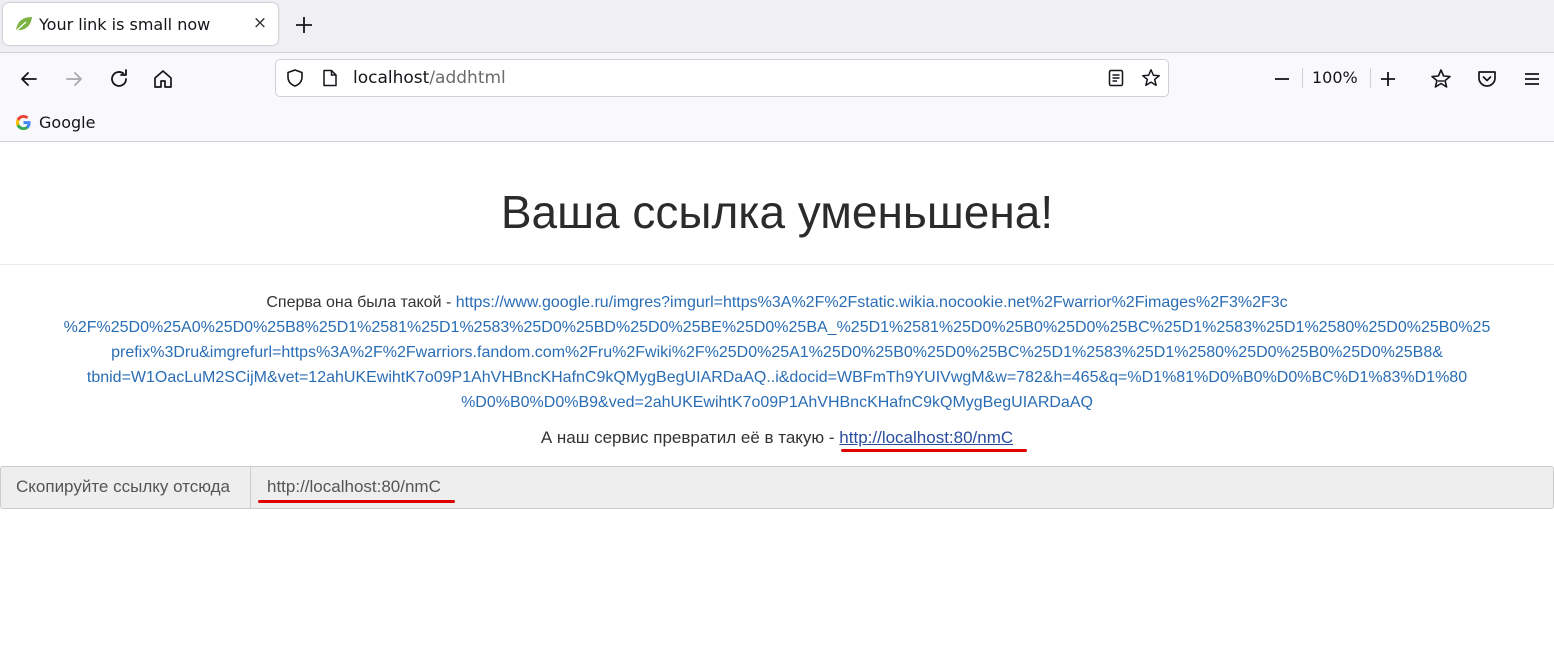 This screenshot has width=1554, height=672. I want to click on tab-title: Your link is small now, so click(125, 24).